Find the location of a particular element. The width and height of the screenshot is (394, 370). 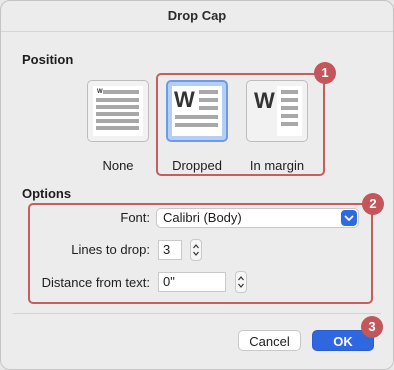

distance-from-text-input: 0" is located at coordinates (192, 282).